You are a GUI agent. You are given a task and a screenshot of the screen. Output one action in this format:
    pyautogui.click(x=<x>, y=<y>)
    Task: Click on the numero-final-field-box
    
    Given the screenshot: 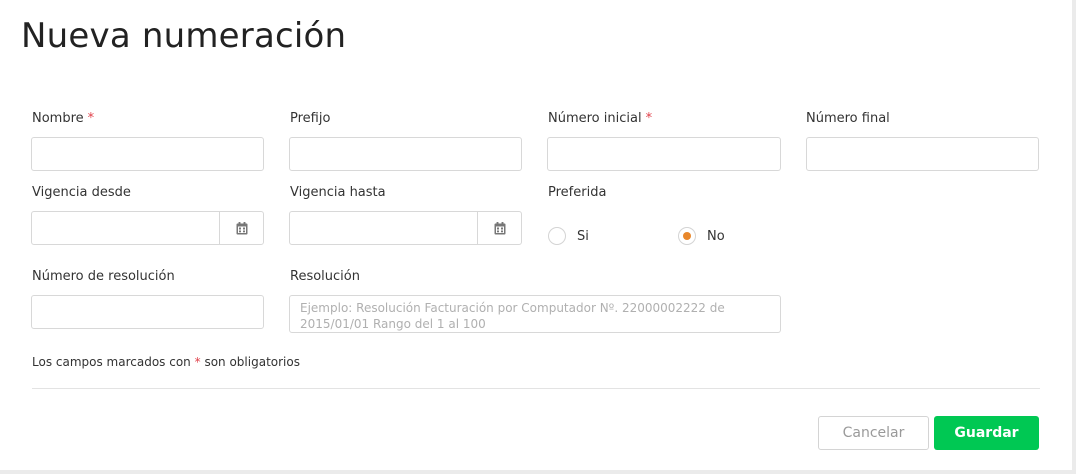 What is the action you would take?
    pyautogui.click(x=922, y=154)
    